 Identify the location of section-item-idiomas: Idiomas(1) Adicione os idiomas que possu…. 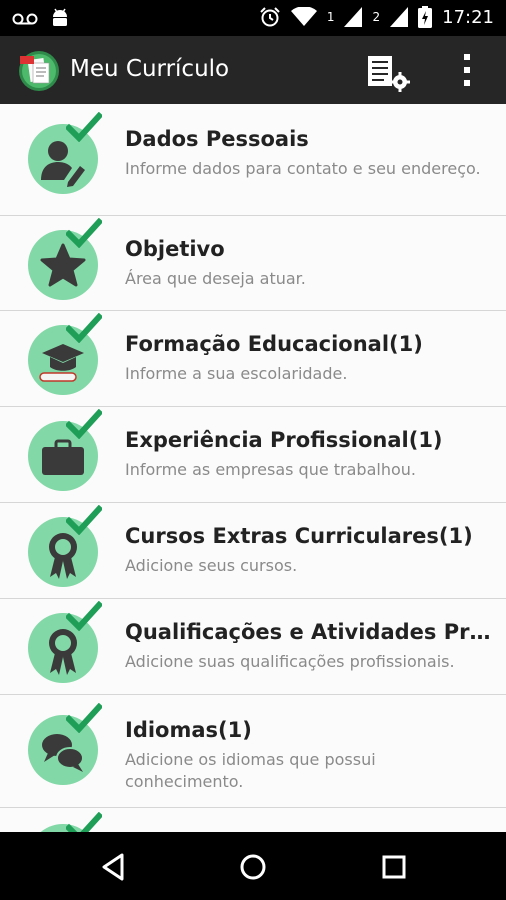
(253, 751).